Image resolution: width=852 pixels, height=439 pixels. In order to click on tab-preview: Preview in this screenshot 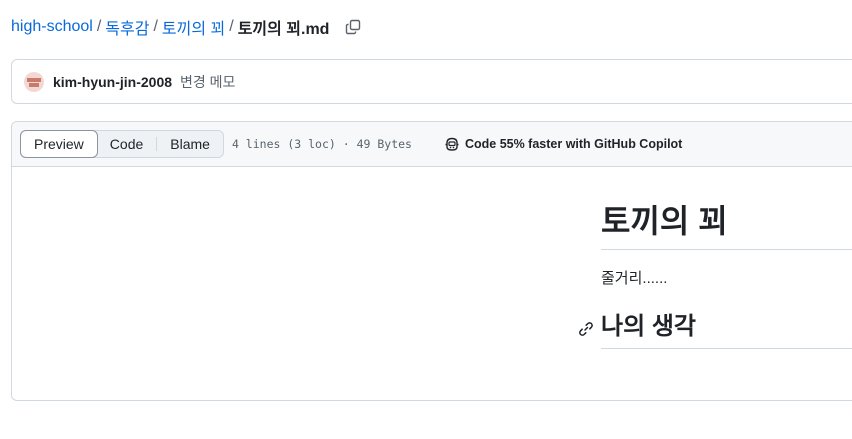, I will do `click(59, 144)`.